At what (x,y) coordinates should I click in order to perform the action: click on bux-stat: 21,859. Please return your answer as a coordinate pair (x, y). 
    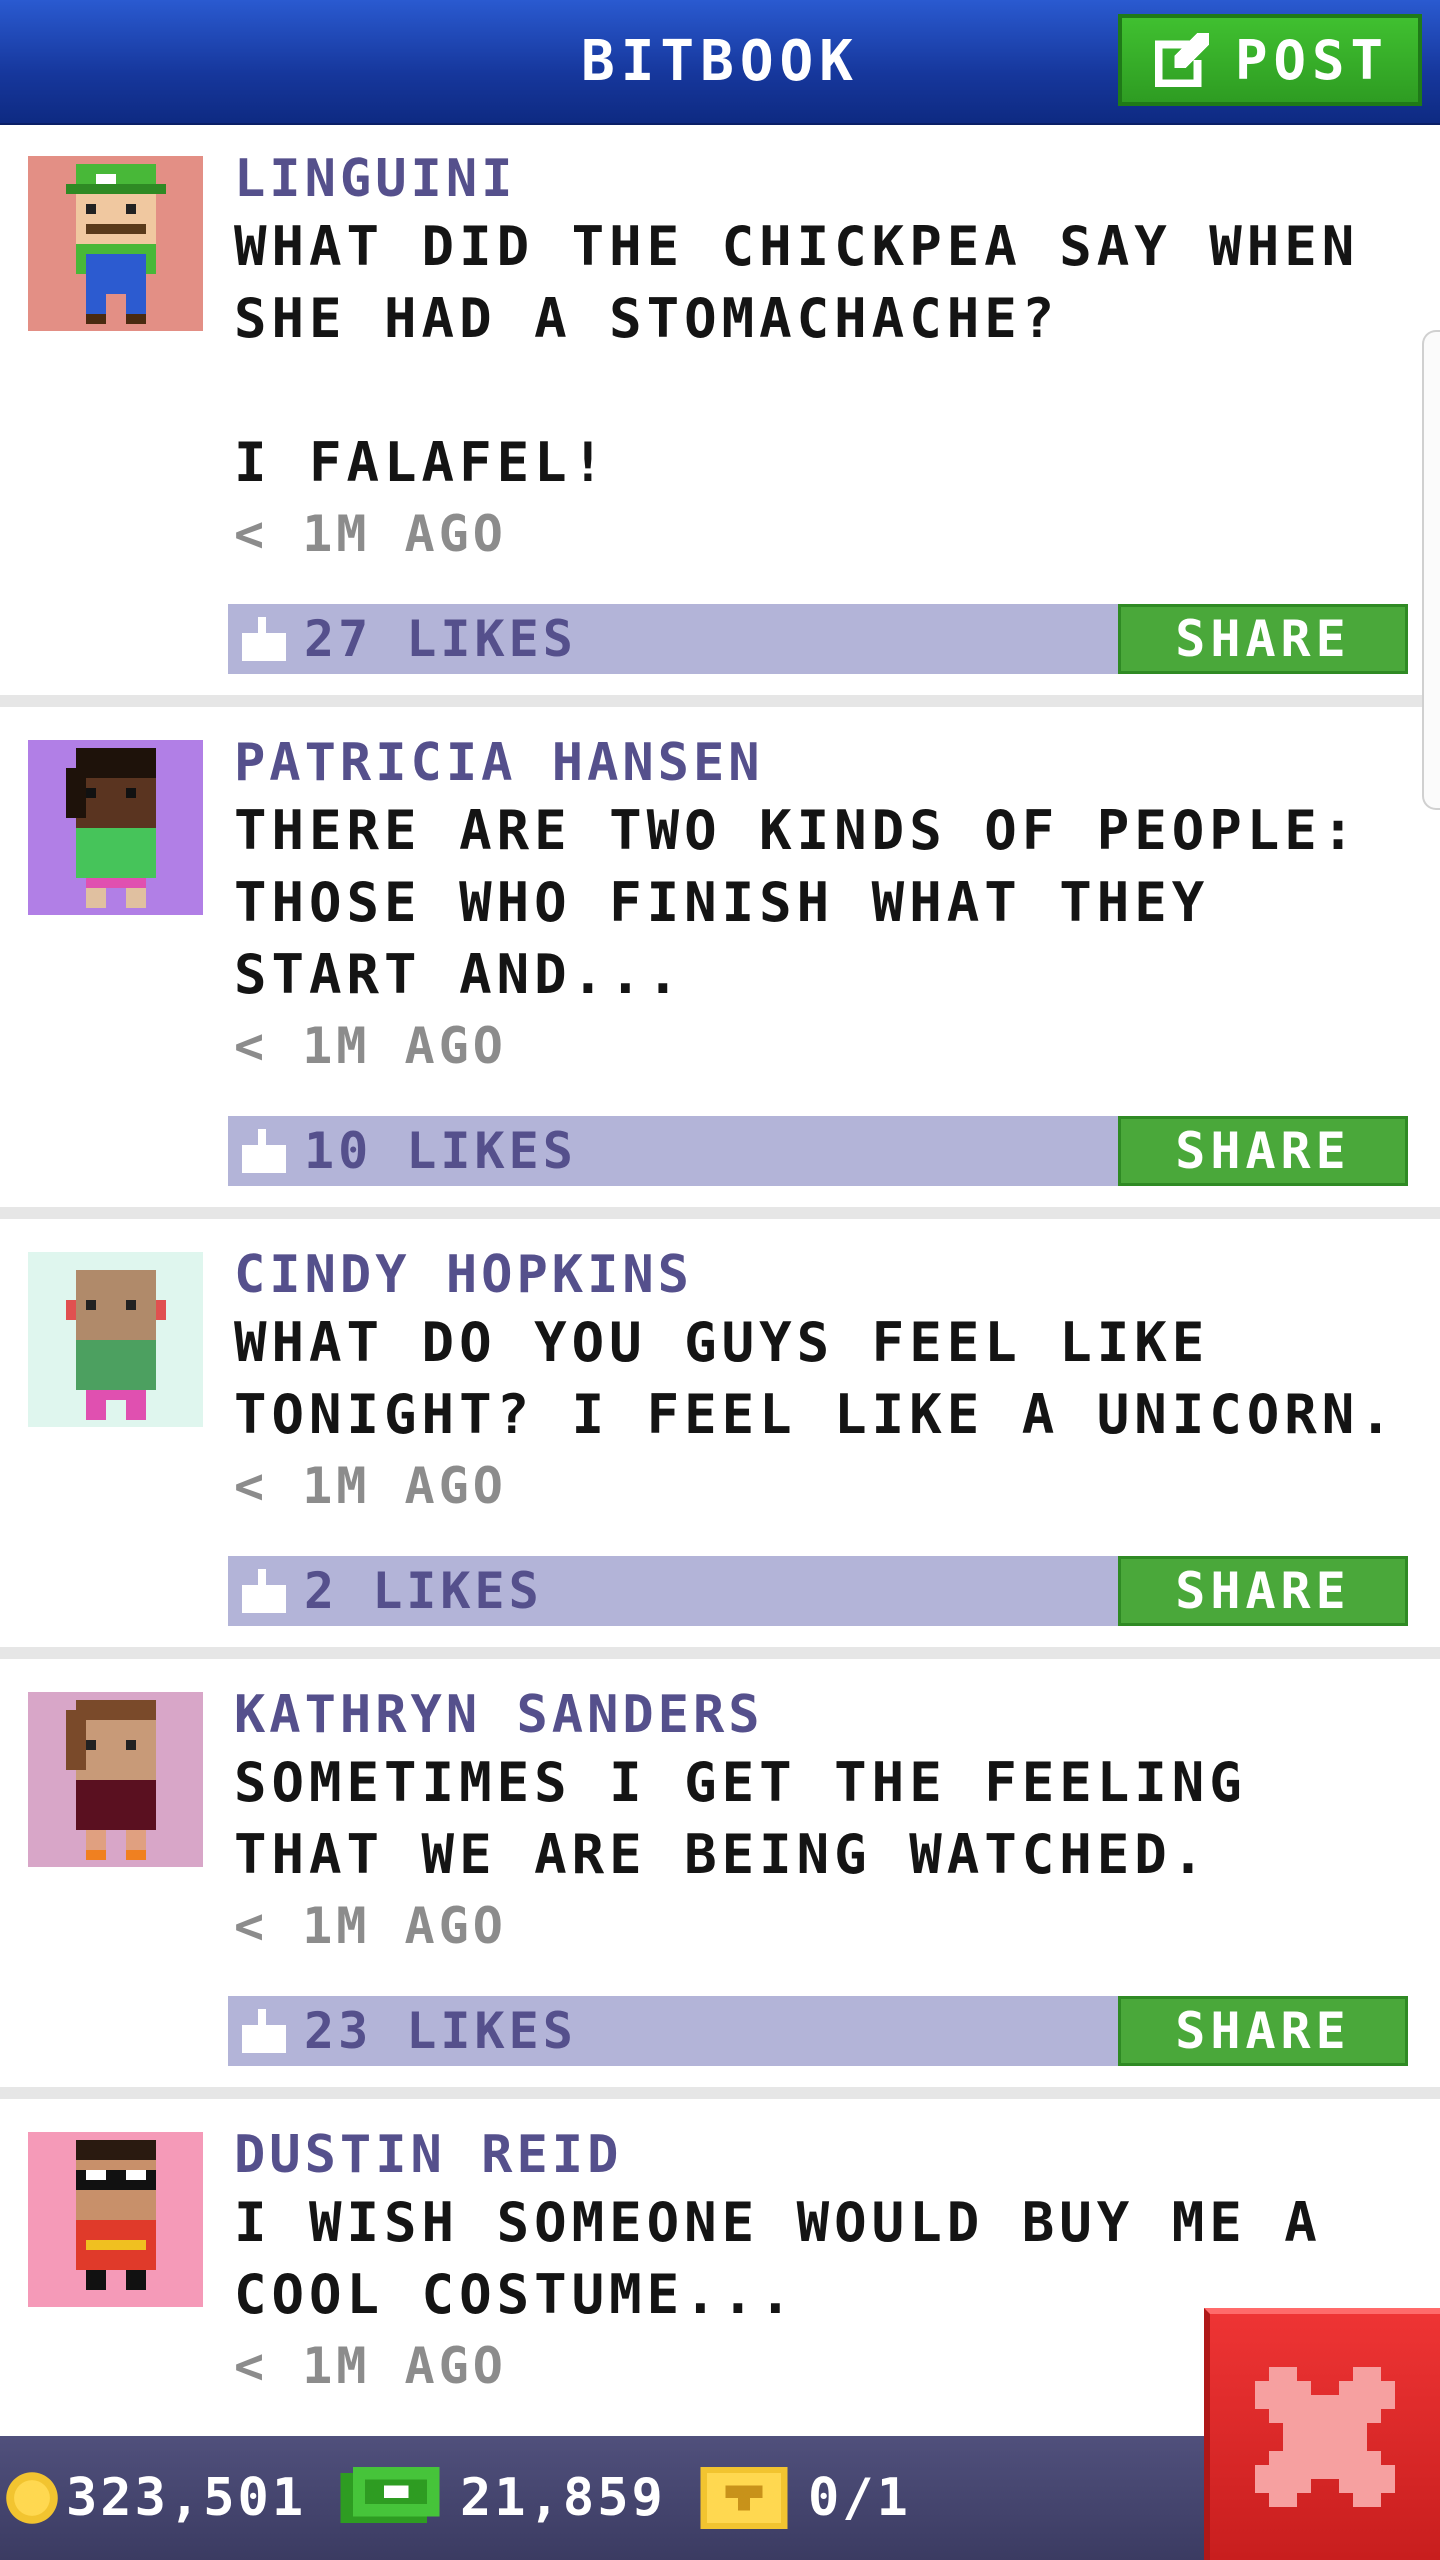
    Looking at the image, I should click on (502, 2498).